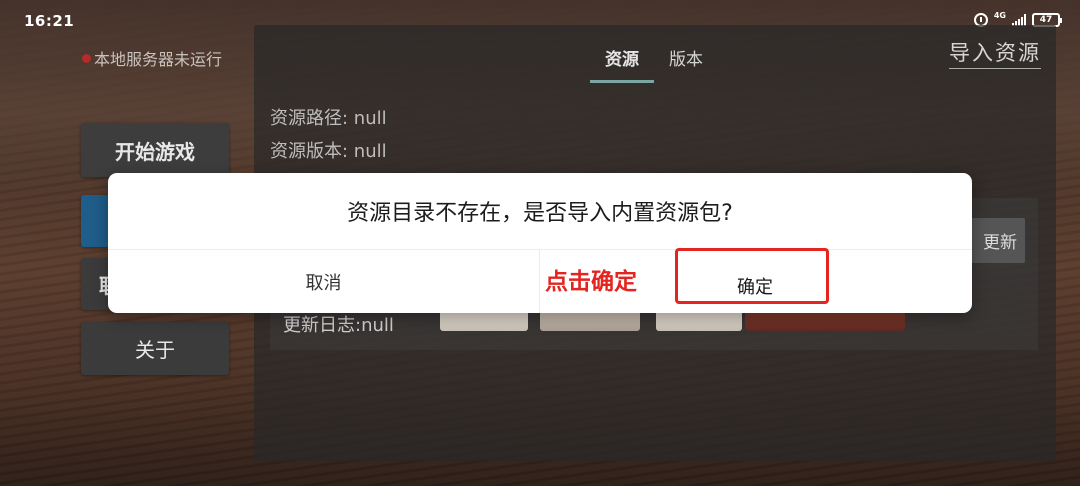 This screenshot has height=486, width=1080. I want to click on import-resources-link: 导入资源, so click(995, 53).